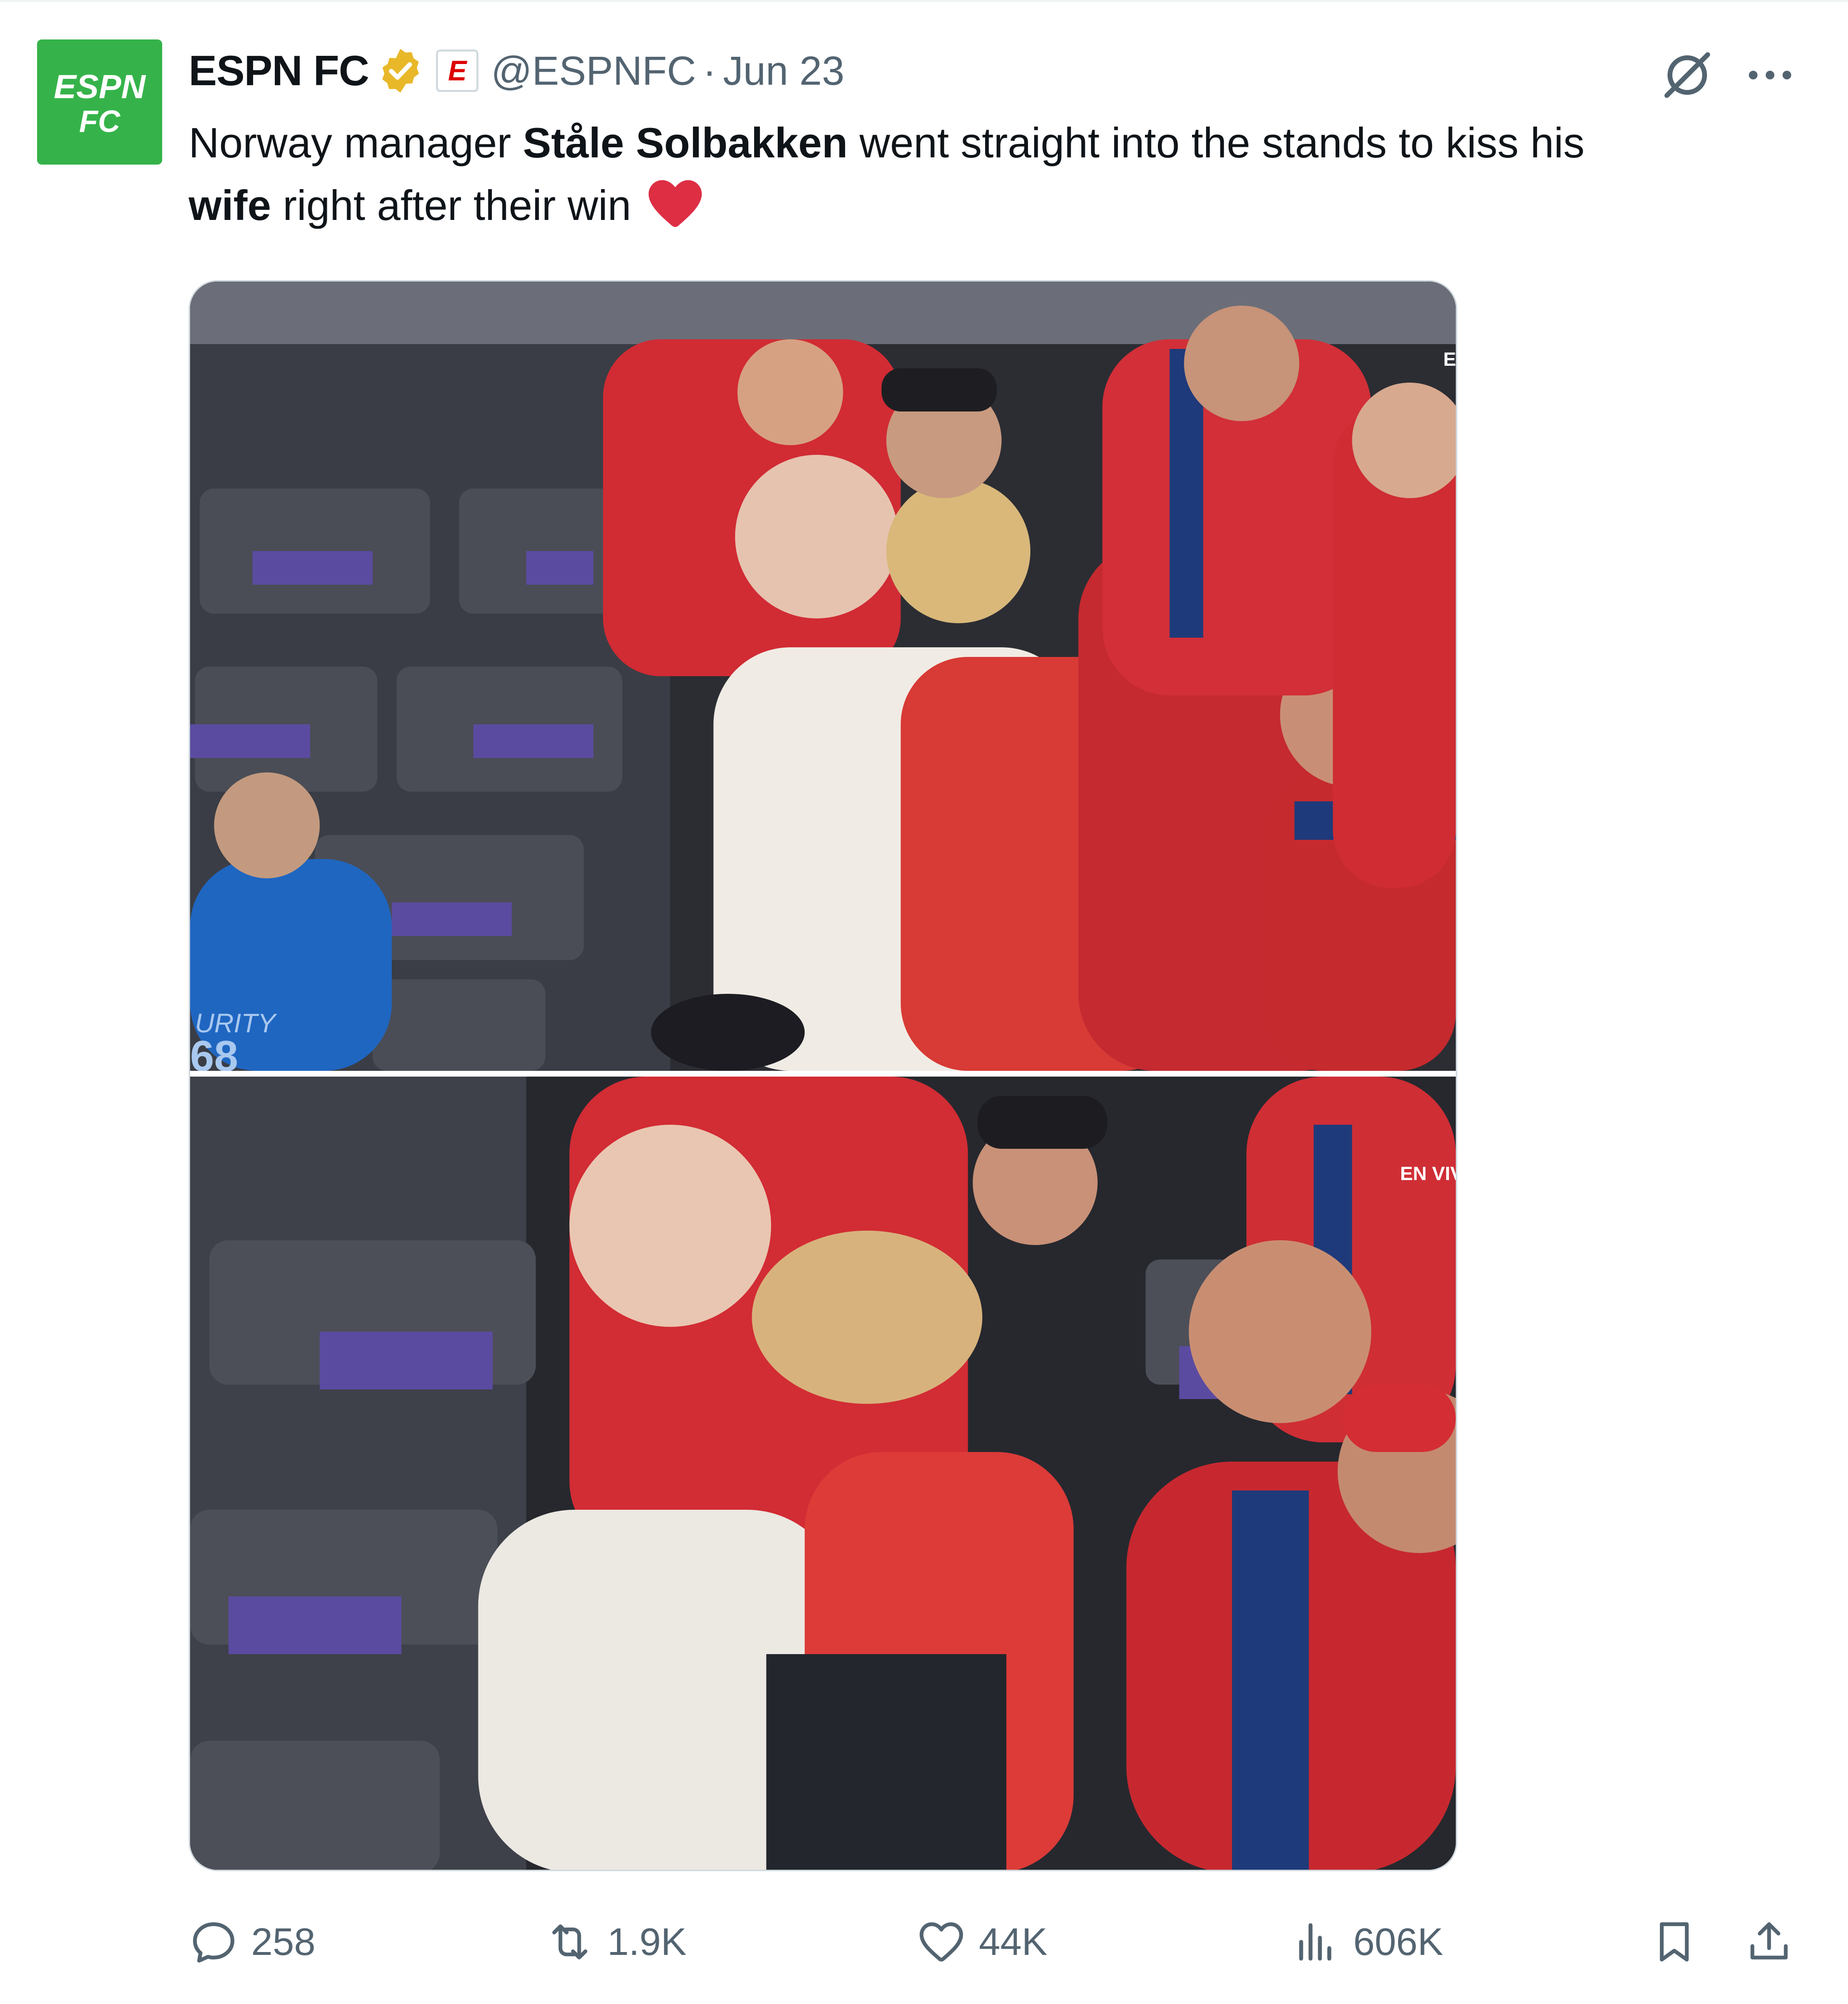 This screenshot has height=2004, width=1848. What do you see at coordinates (1428, 1174) in the screenshot?
I see `photo2-overlay-tag: EN VIV` at bounding box center [1428, 1174].